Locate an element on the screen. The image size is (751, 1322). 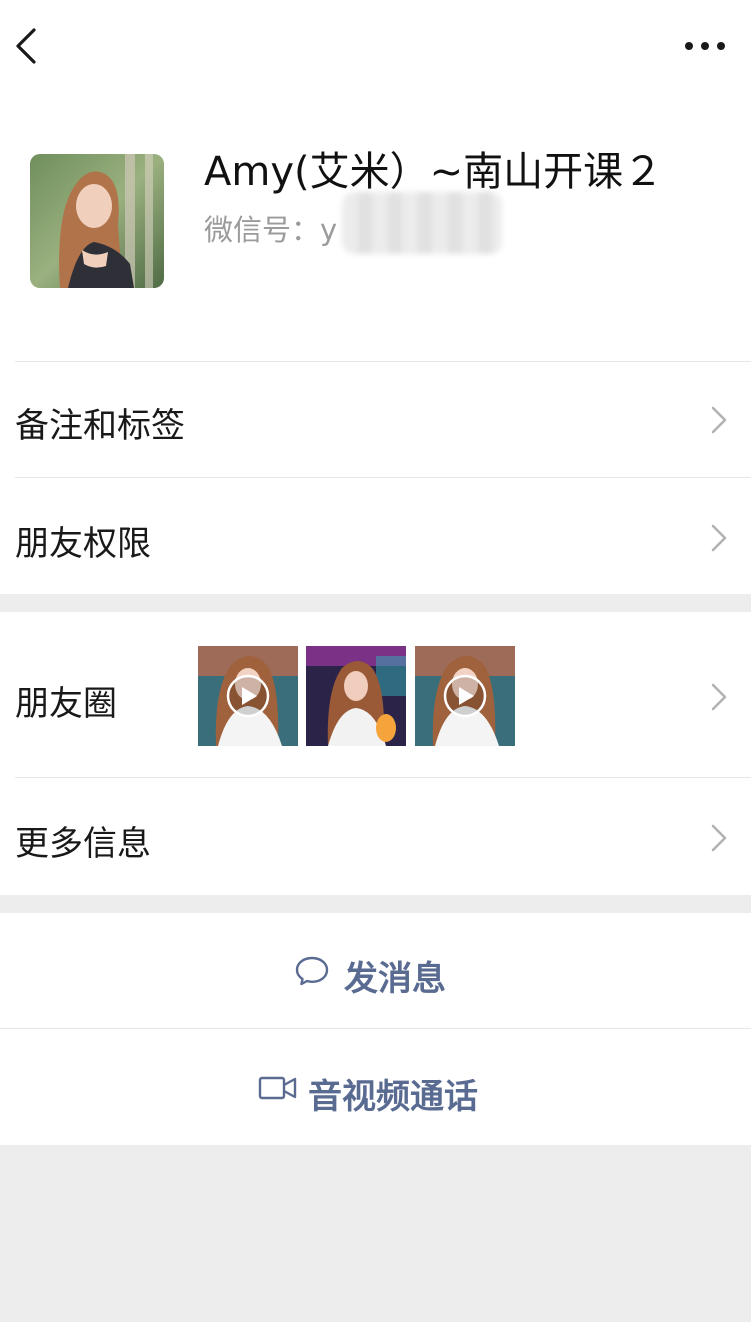
back-icon is located at coordinates (26, 46).